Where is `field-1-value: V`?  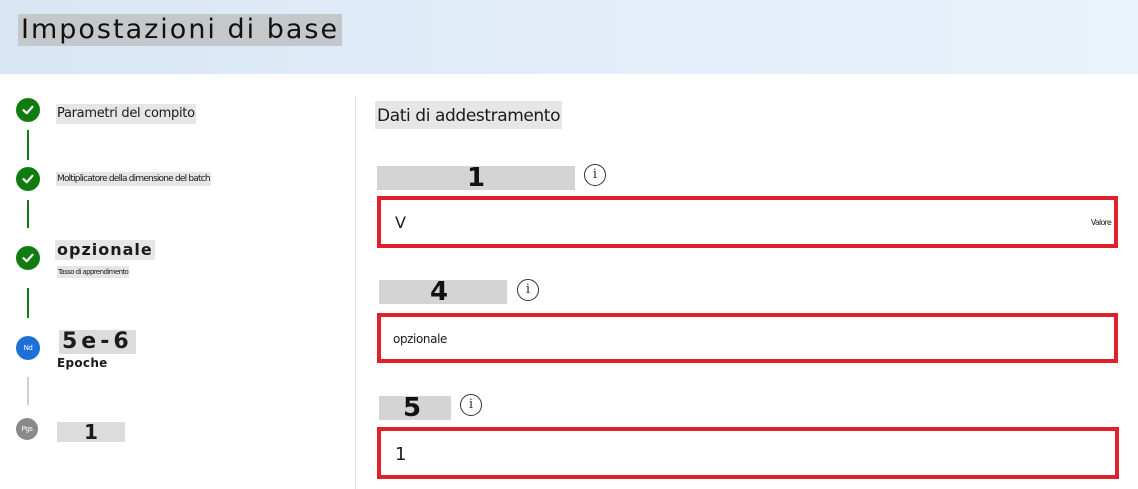 field-1-value: V is located at coordinates (400, 222).